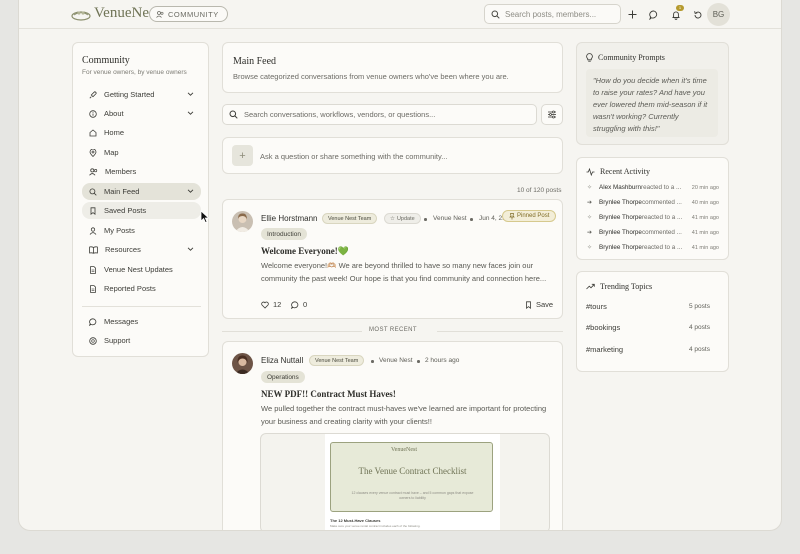 The image size is (800, 554). Describe the element at coordinates (141, 321) in the screenshot. I see `sidebar-item-messages: Messages` at that location.